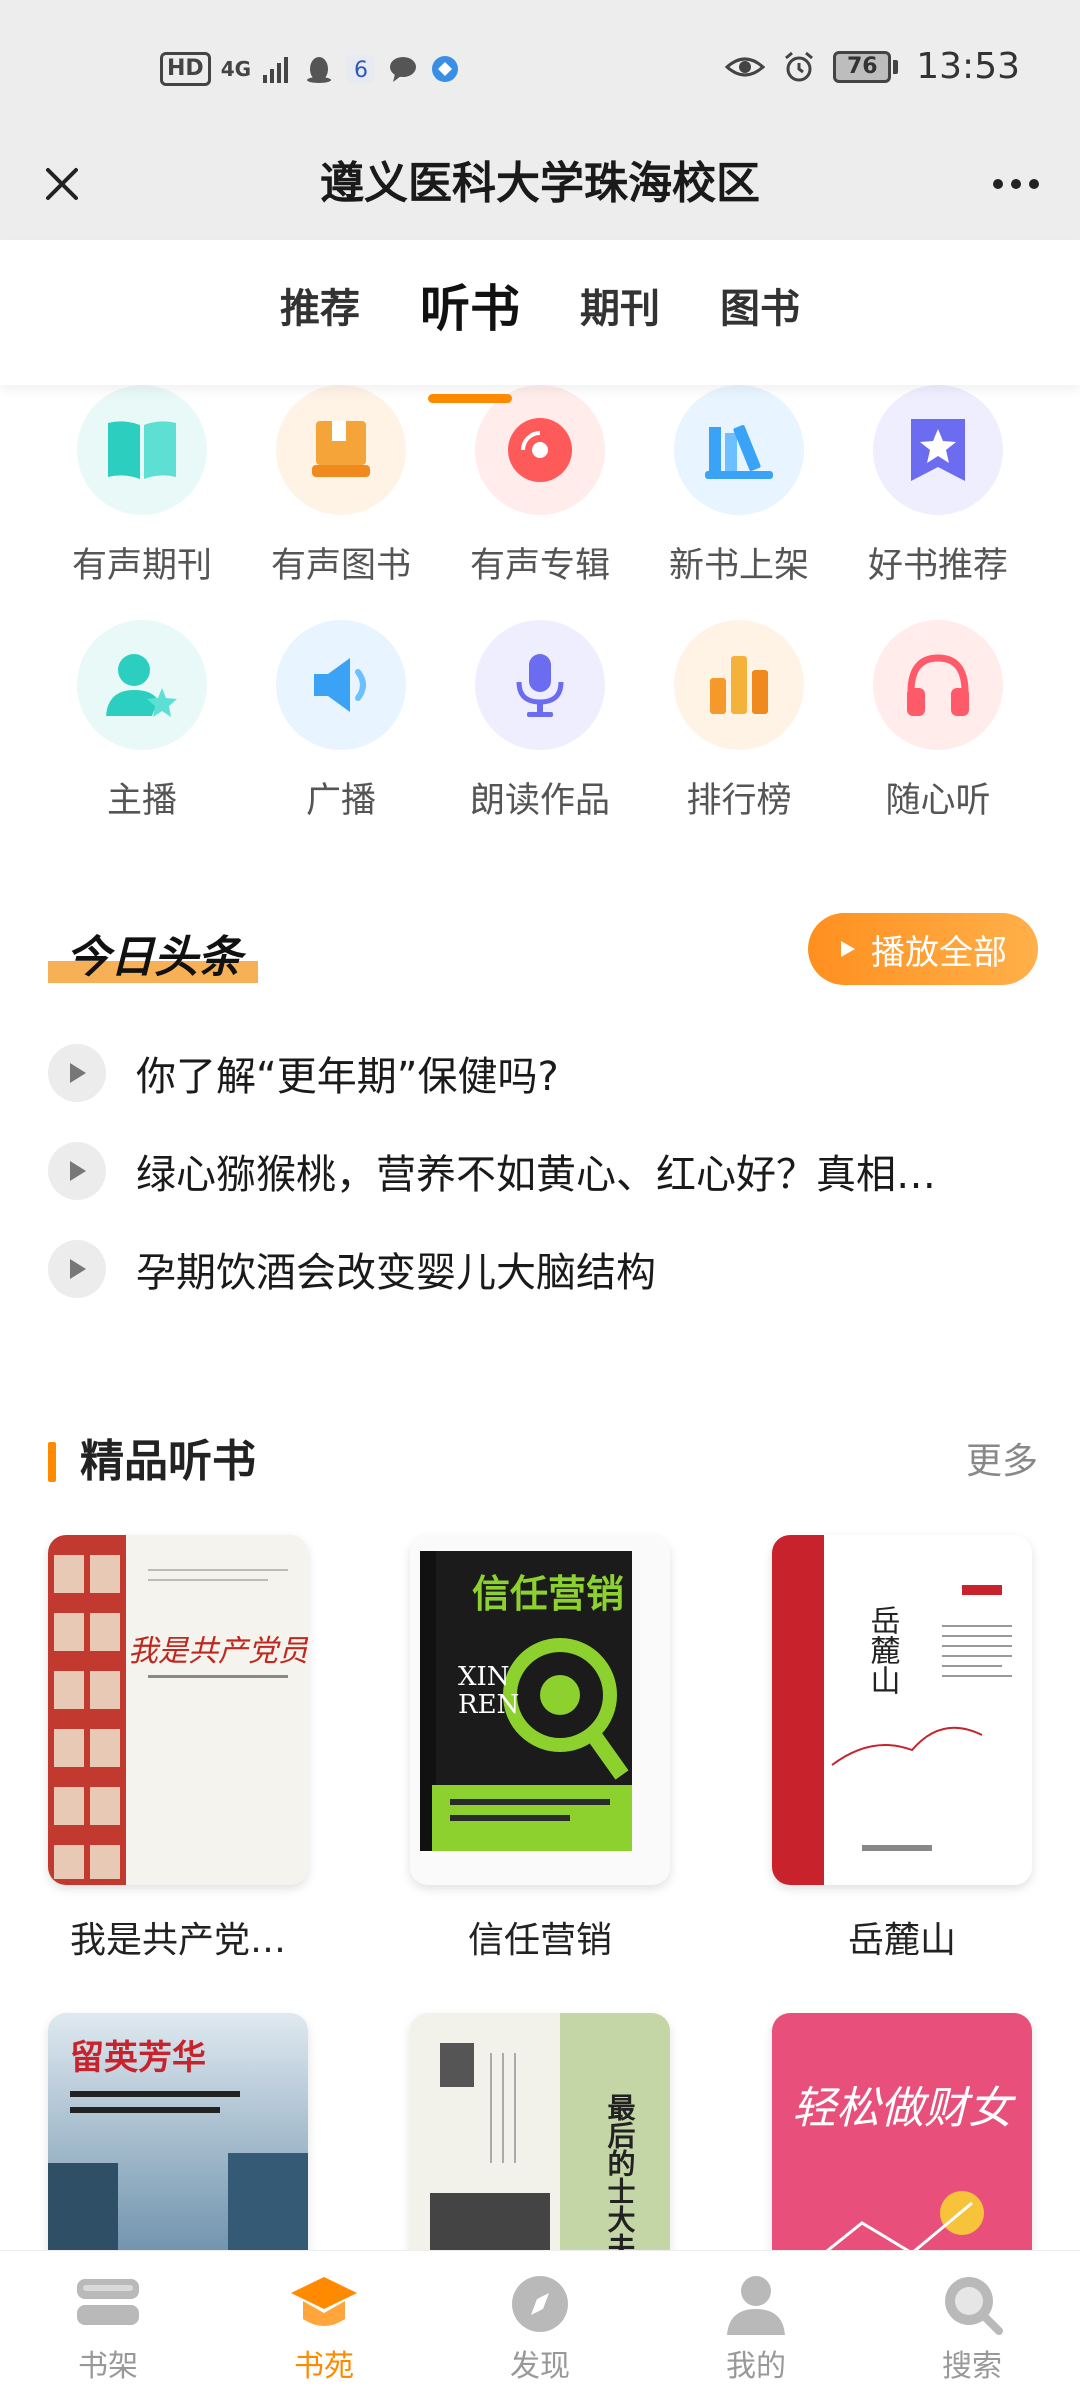  What do you see at coordinates (340, 566) in the screenshot?
I see `category-label: 有声图书` at bounding box center [340, 566].